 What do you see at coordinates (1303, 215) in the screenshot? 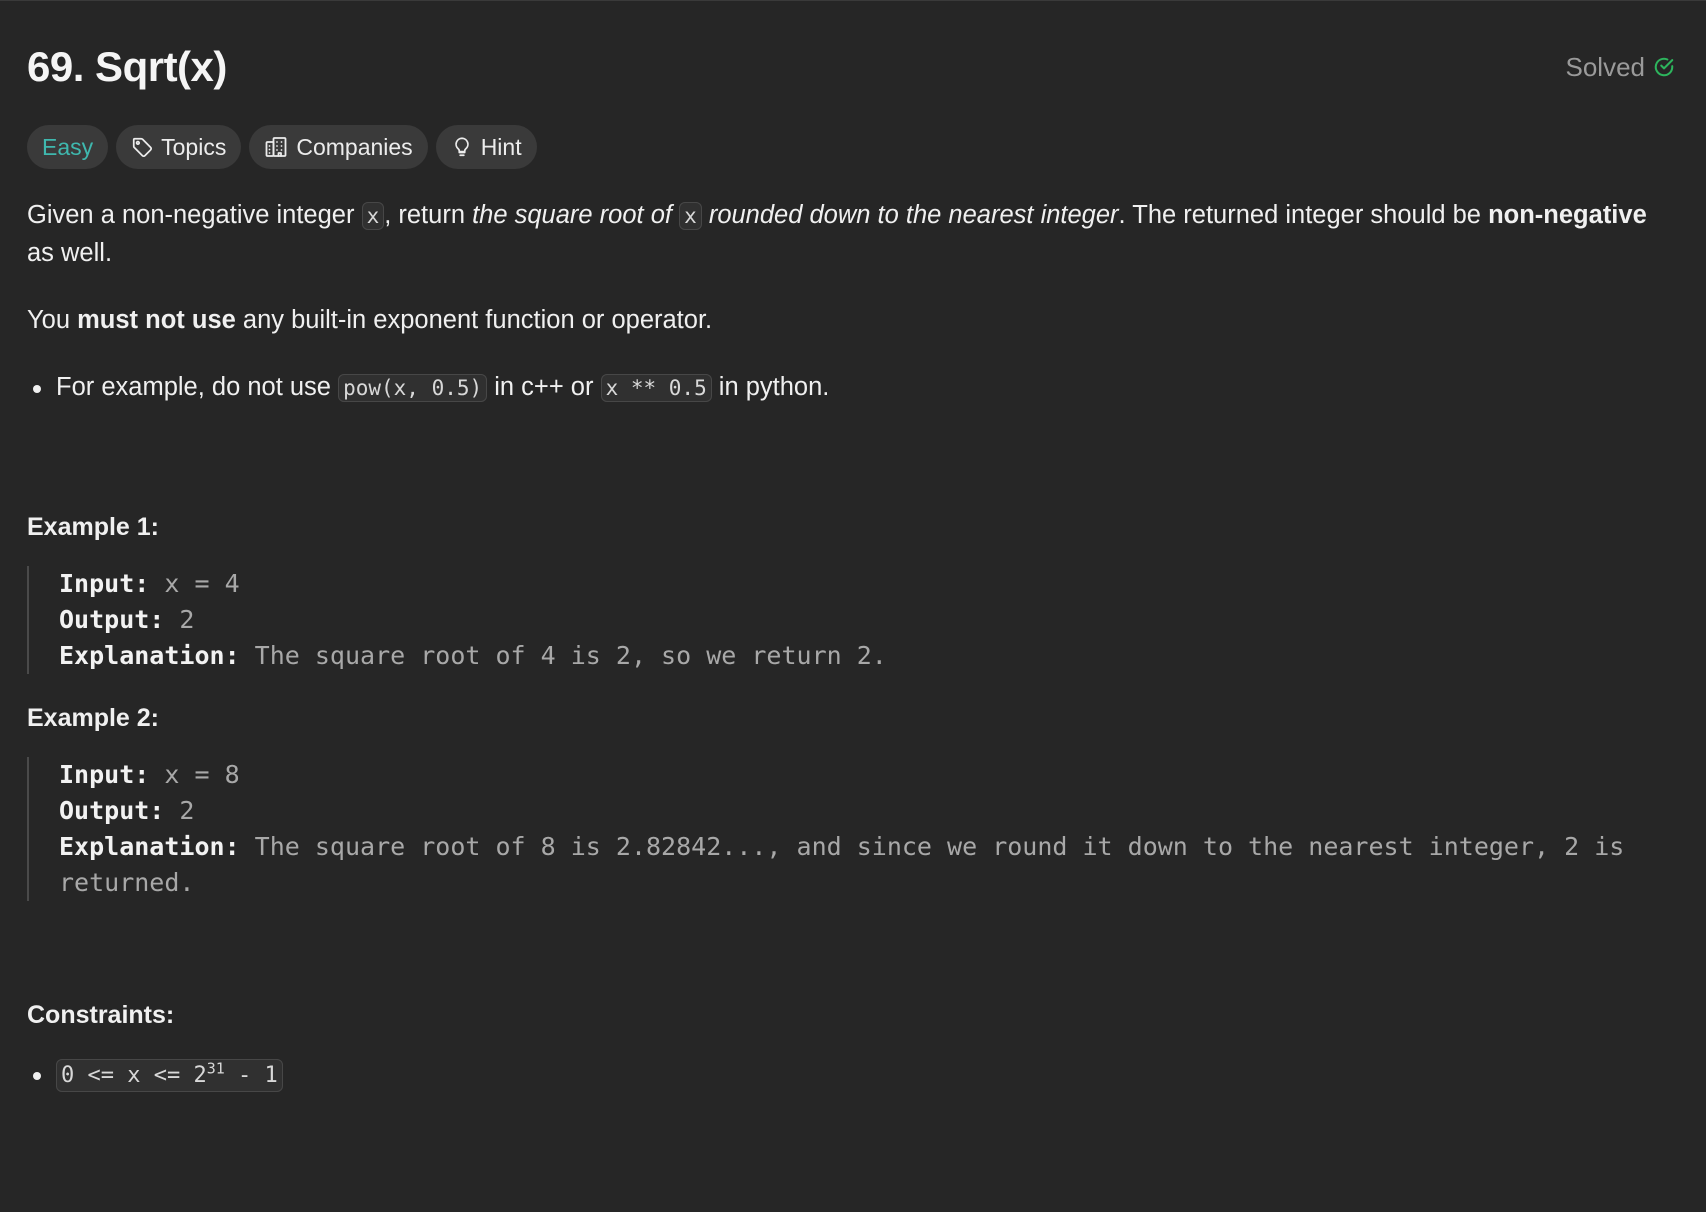
I see `description-text: . The returned integer should be` at bounding box center [1303, 215].